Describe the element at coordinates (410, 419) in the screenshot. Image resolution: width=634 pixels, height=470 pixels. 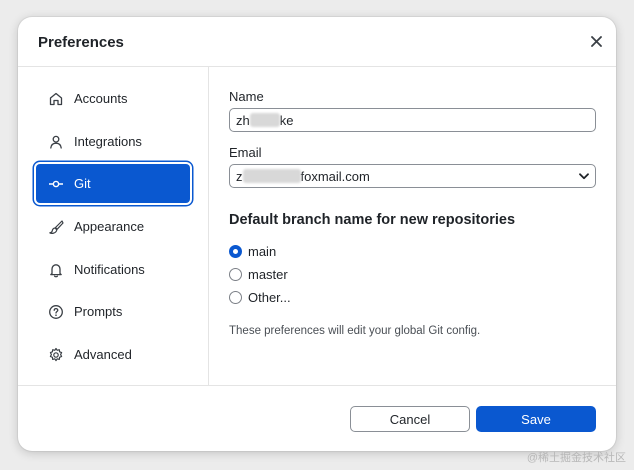
I see `cancel-button: Cancel` at that location.